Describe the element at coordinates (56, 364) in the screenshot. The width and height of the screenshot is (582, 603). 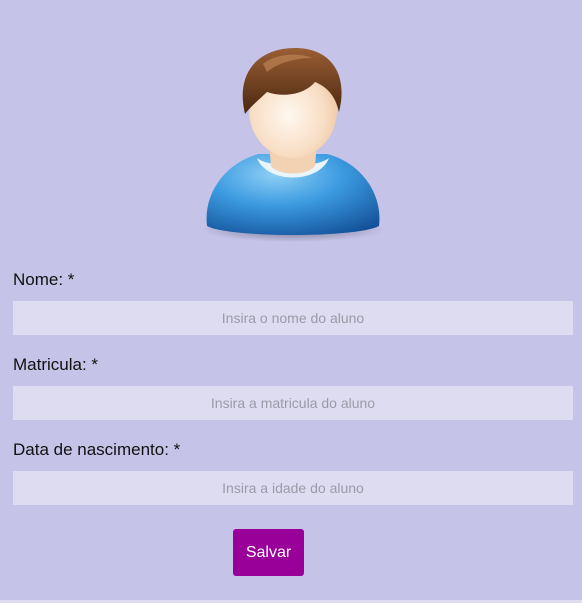
I see `registration-label: Matricula: *` at that location.